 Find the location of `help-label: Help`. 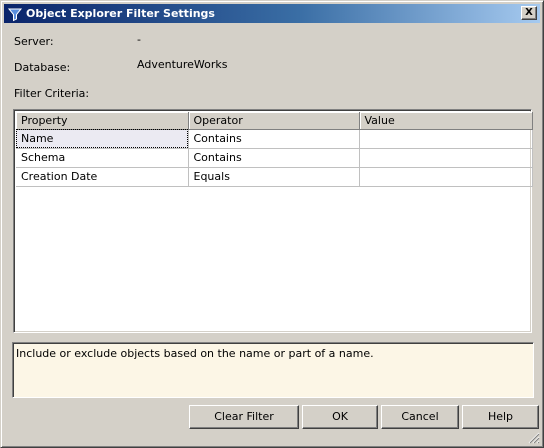

help-label: Help is located at coordinates (500, 416).